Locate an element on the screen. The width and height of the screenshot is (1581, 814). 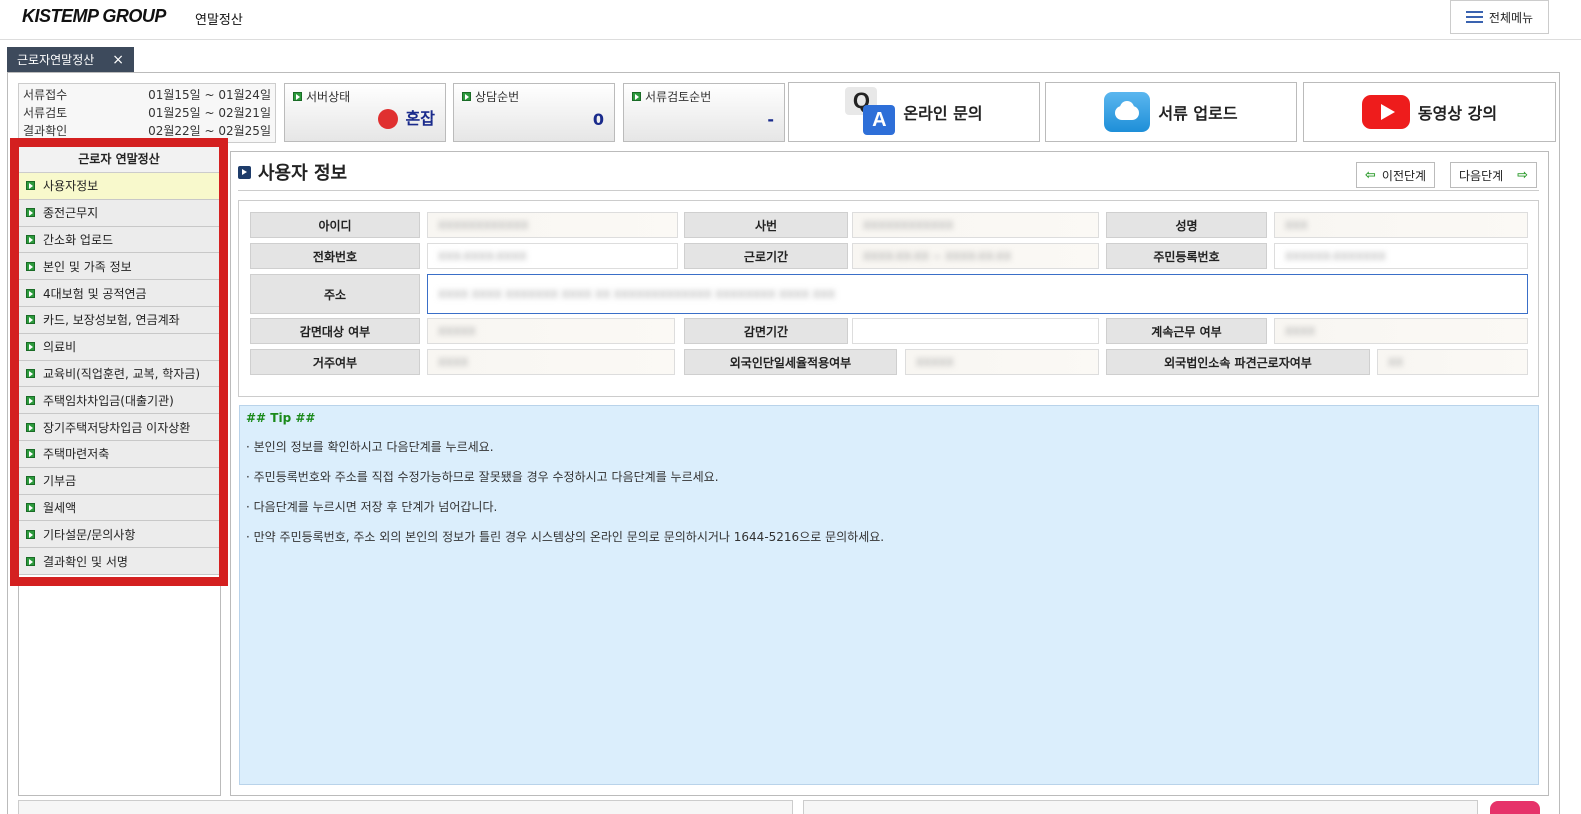
sidebar-item-label: 주택임차차입금(대출기관) is located at coordinates (108, 400).